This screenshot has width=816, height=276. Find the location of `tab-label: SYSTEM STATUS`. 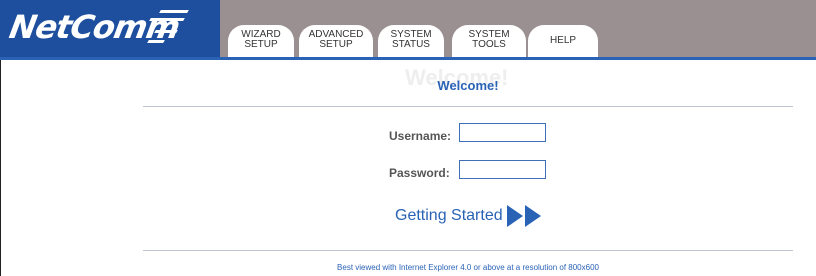

tab-label: SYSTEM STATUS is located at coordinates (411, 39).